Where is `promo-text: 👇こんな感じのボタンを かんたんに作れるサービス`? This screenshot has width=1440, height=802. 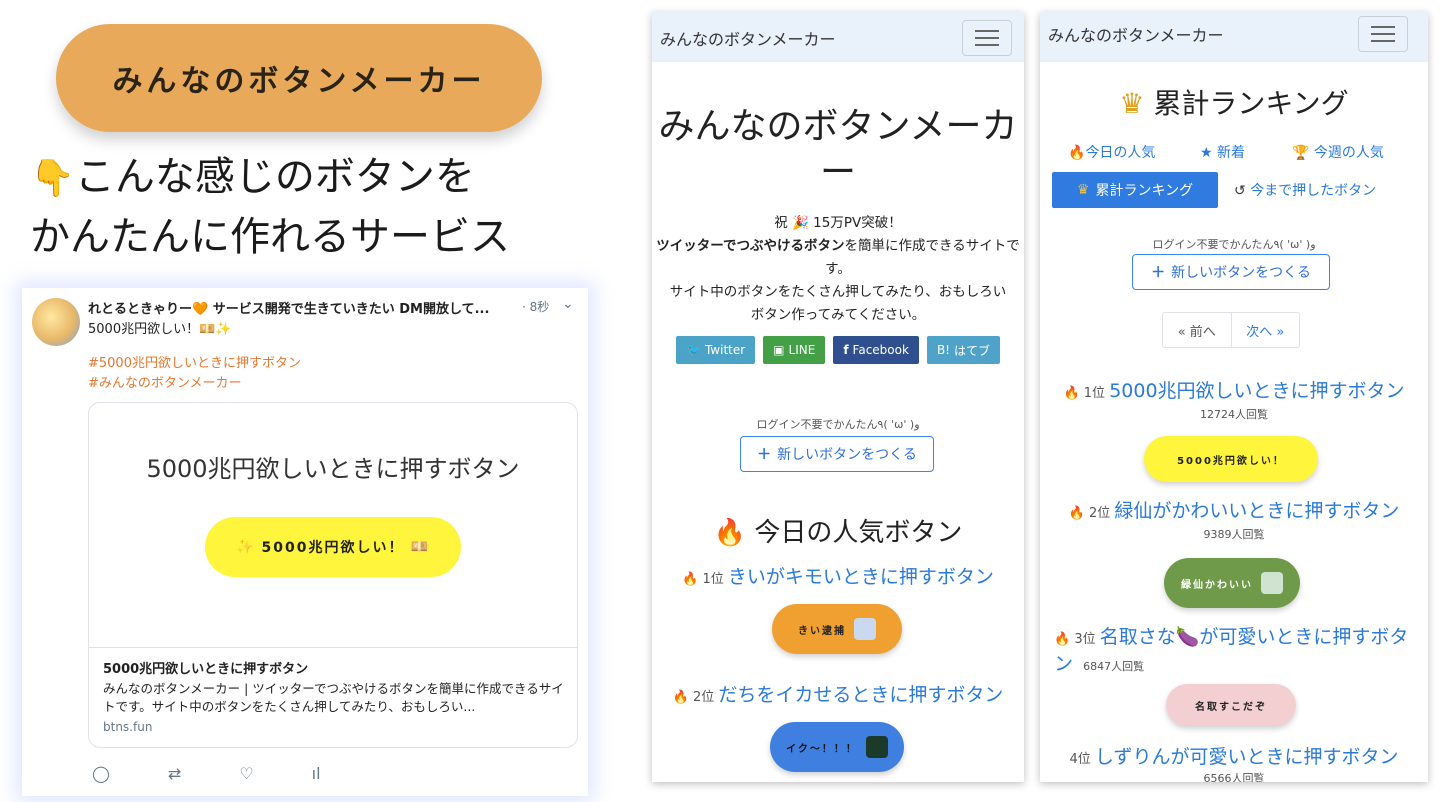
promo-text: 👇こんな感じのボタンを かんたんに作れるサービス is located at coordinates (330, 207).